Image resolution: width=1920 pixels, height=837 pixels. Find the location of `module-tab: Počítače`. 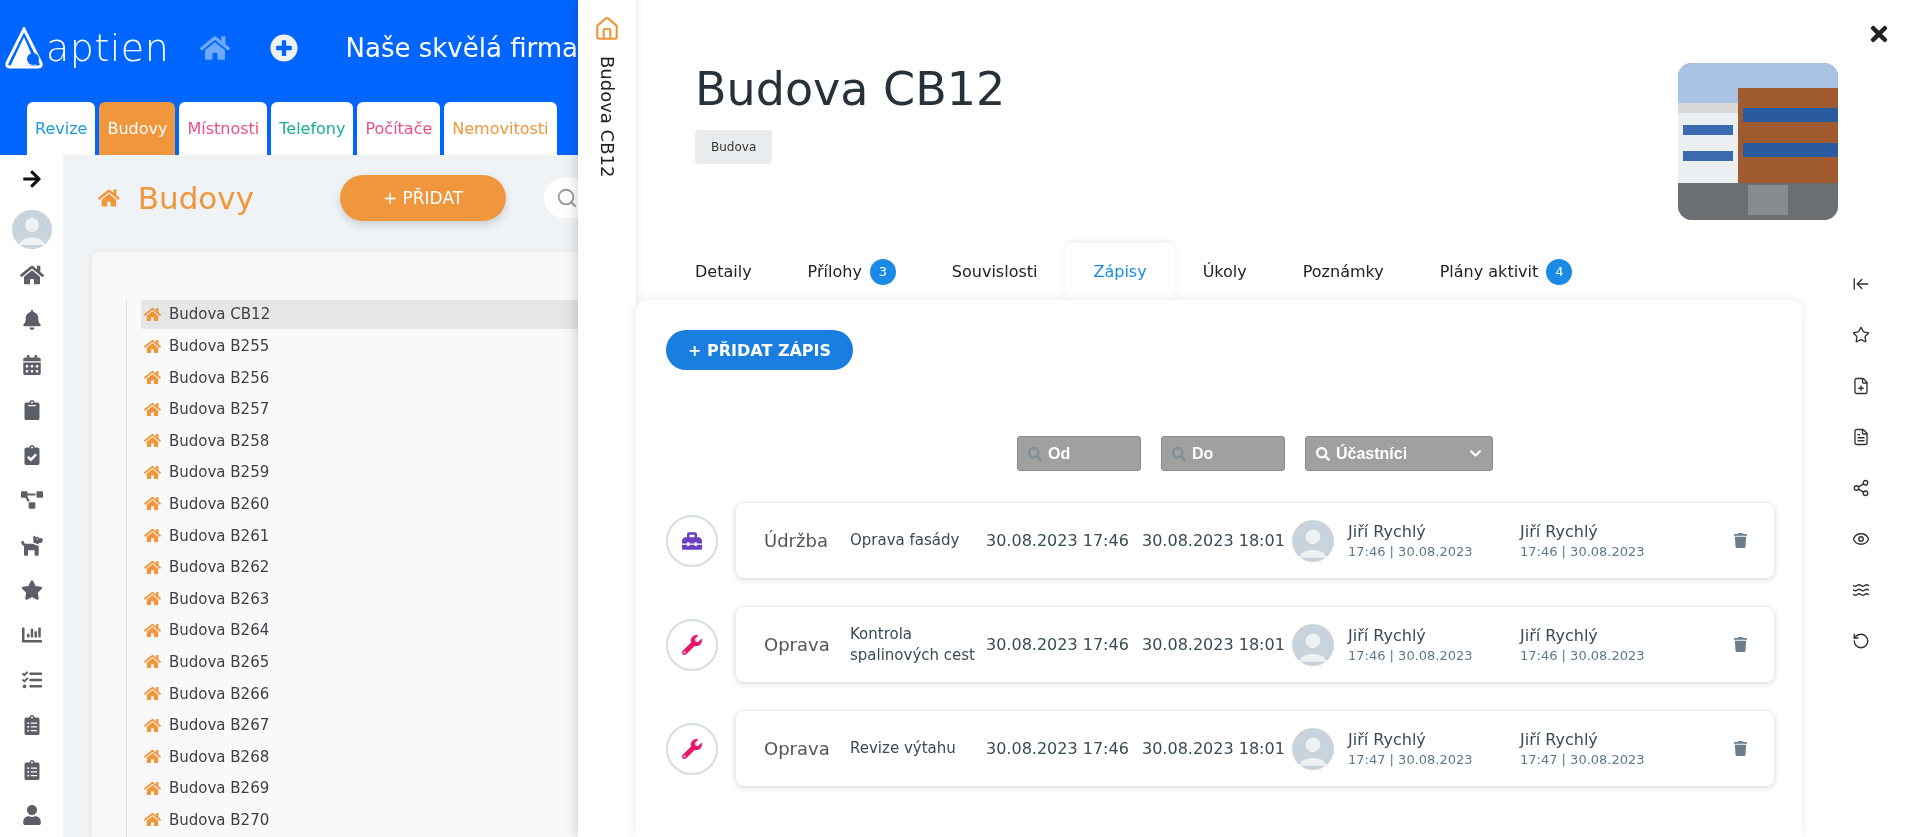

module-tab: Počítače is located at coordinates (399, 128).